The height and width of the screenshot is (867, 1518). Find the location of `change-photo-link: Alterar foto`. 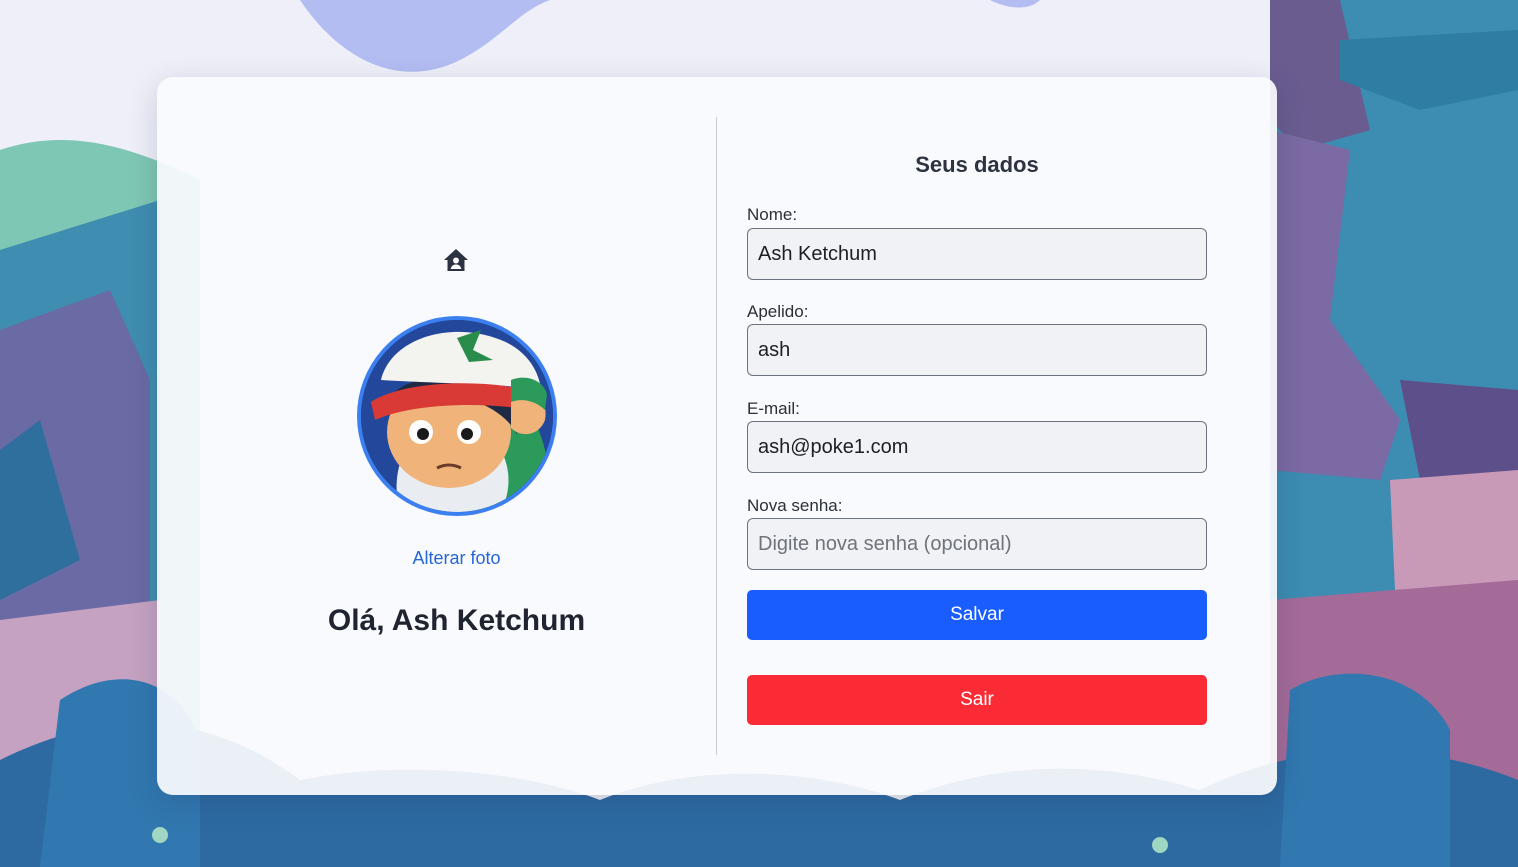

change-photo-link: Alterar foto is located at coordinates (456, 558).